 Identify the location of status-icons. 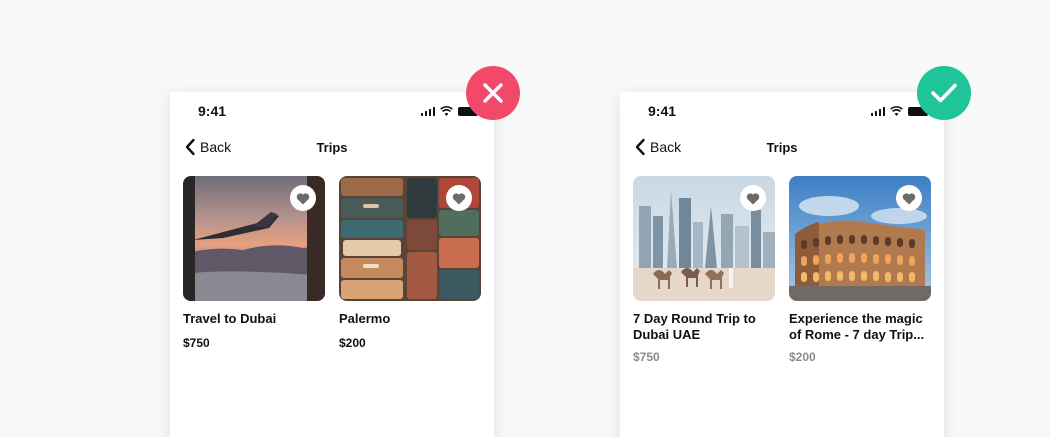
(899, 111).